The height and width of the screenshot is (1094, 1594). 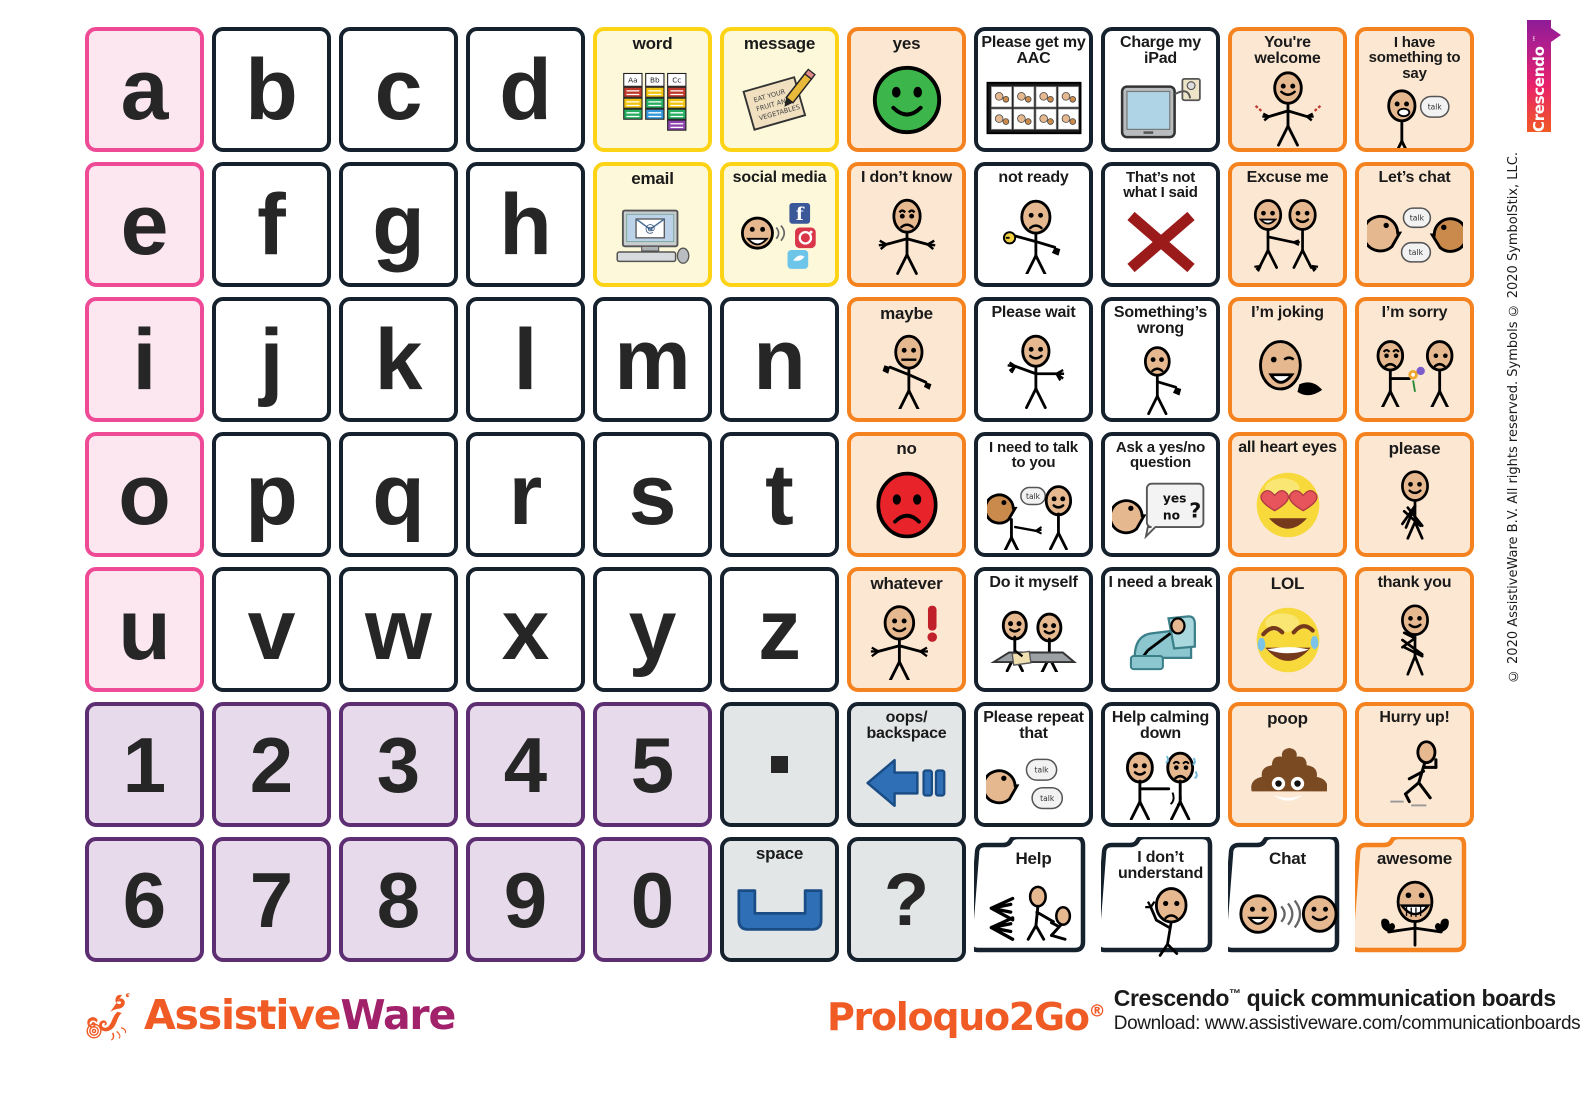 I want to click on board-cell-two-faces-chatting-icon: Let’s chat talk talk, so click(x=1414, y=224).